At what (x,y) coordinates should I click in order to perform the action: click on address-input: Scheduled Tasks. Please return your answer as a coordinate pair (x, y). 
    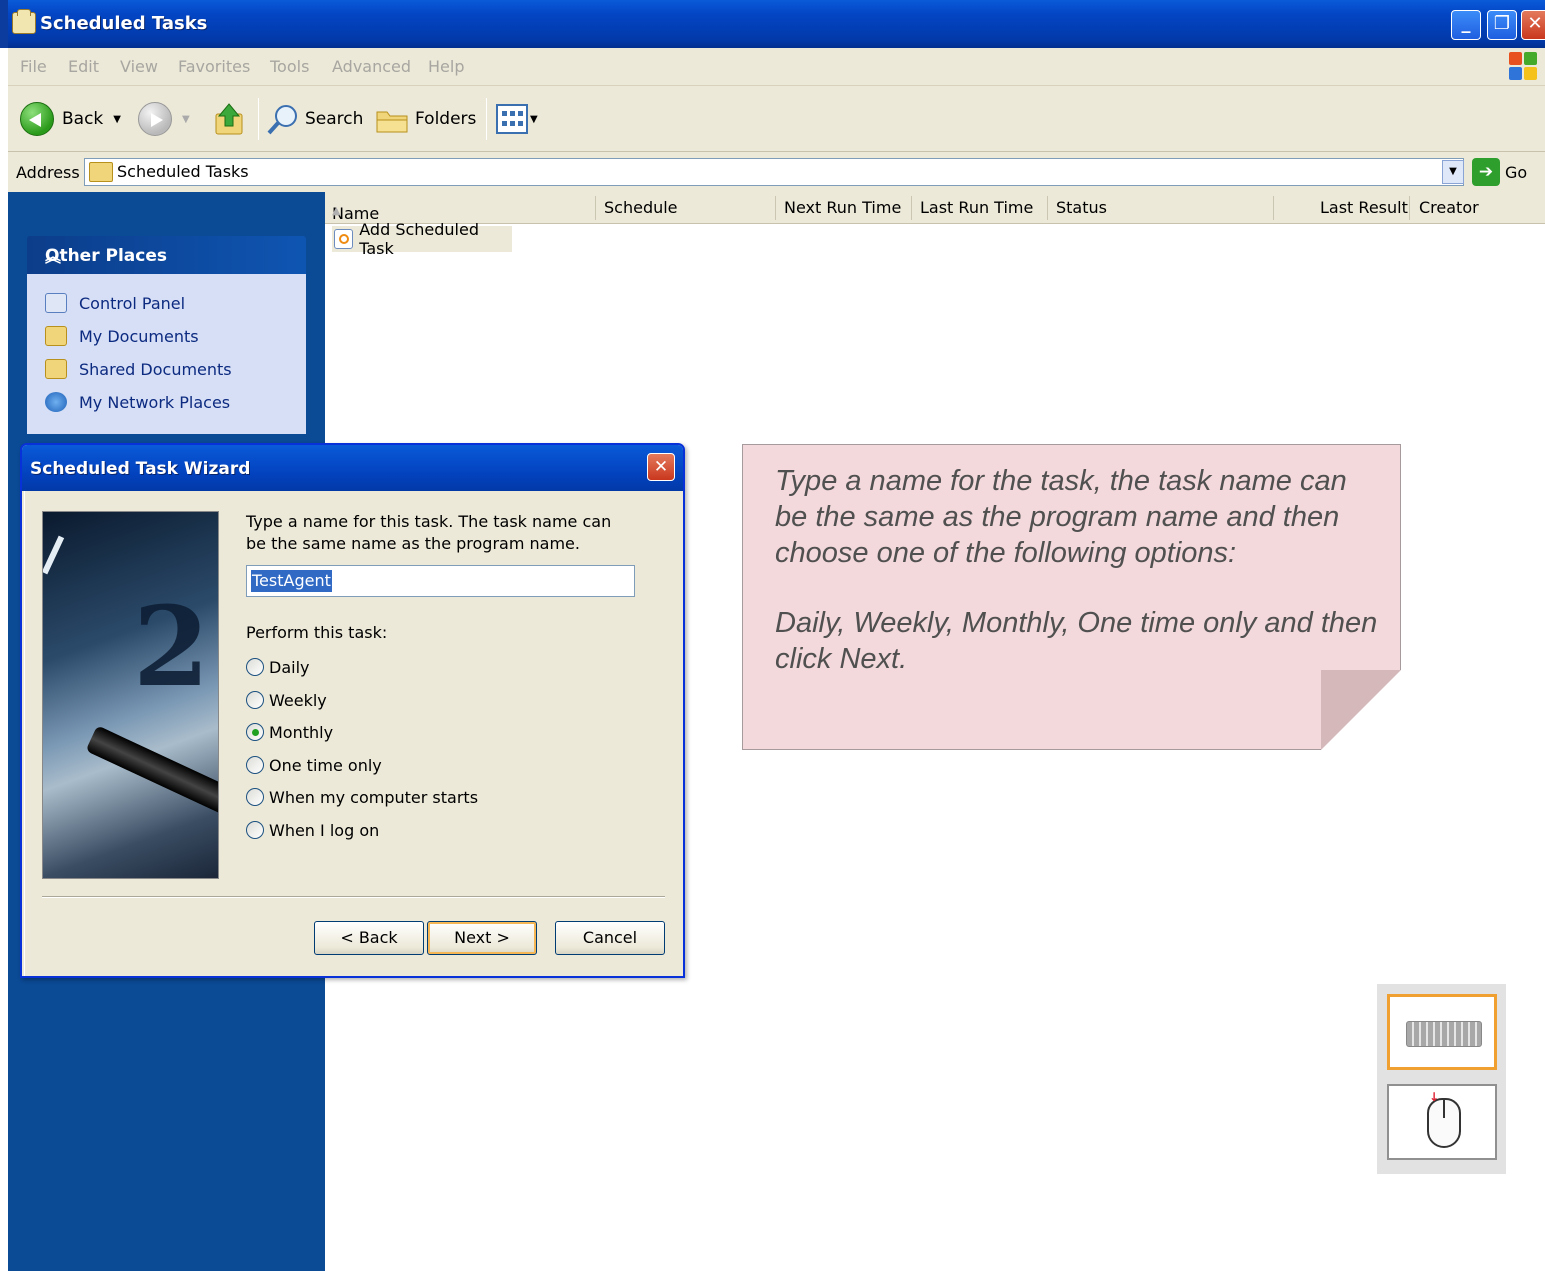
    Looking at the image, I should click on (774, 172).